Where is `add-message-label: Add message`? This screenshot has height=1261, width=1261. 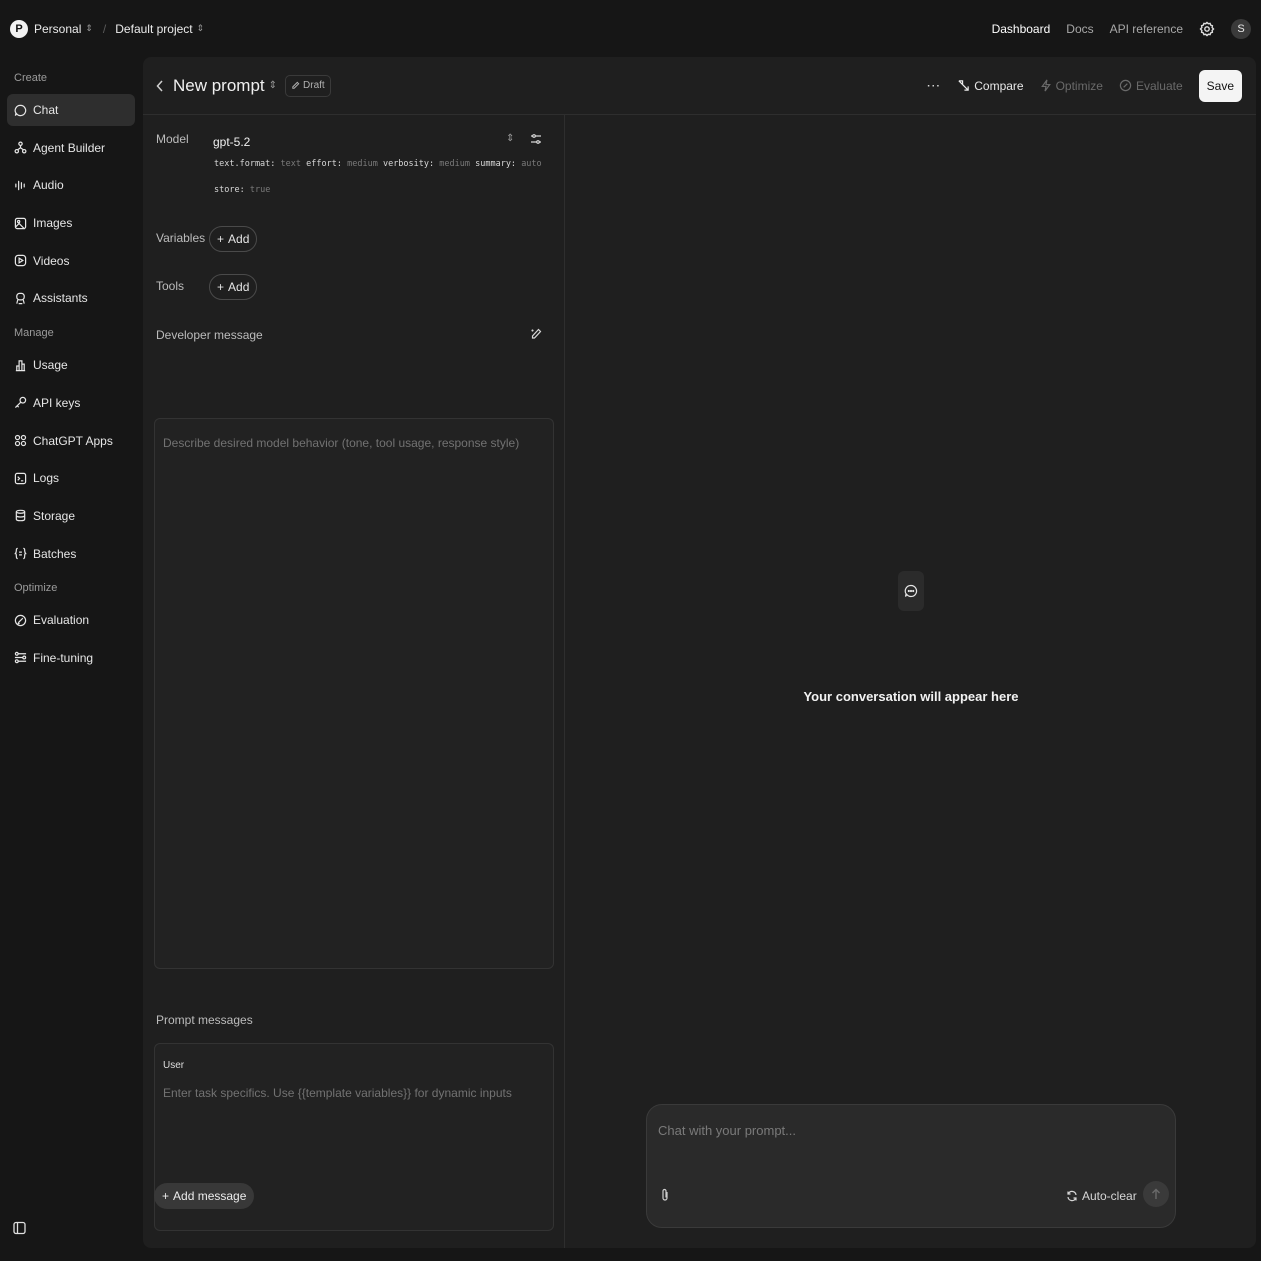
add-message-label: Add message is located at coordinates (210, 1196).